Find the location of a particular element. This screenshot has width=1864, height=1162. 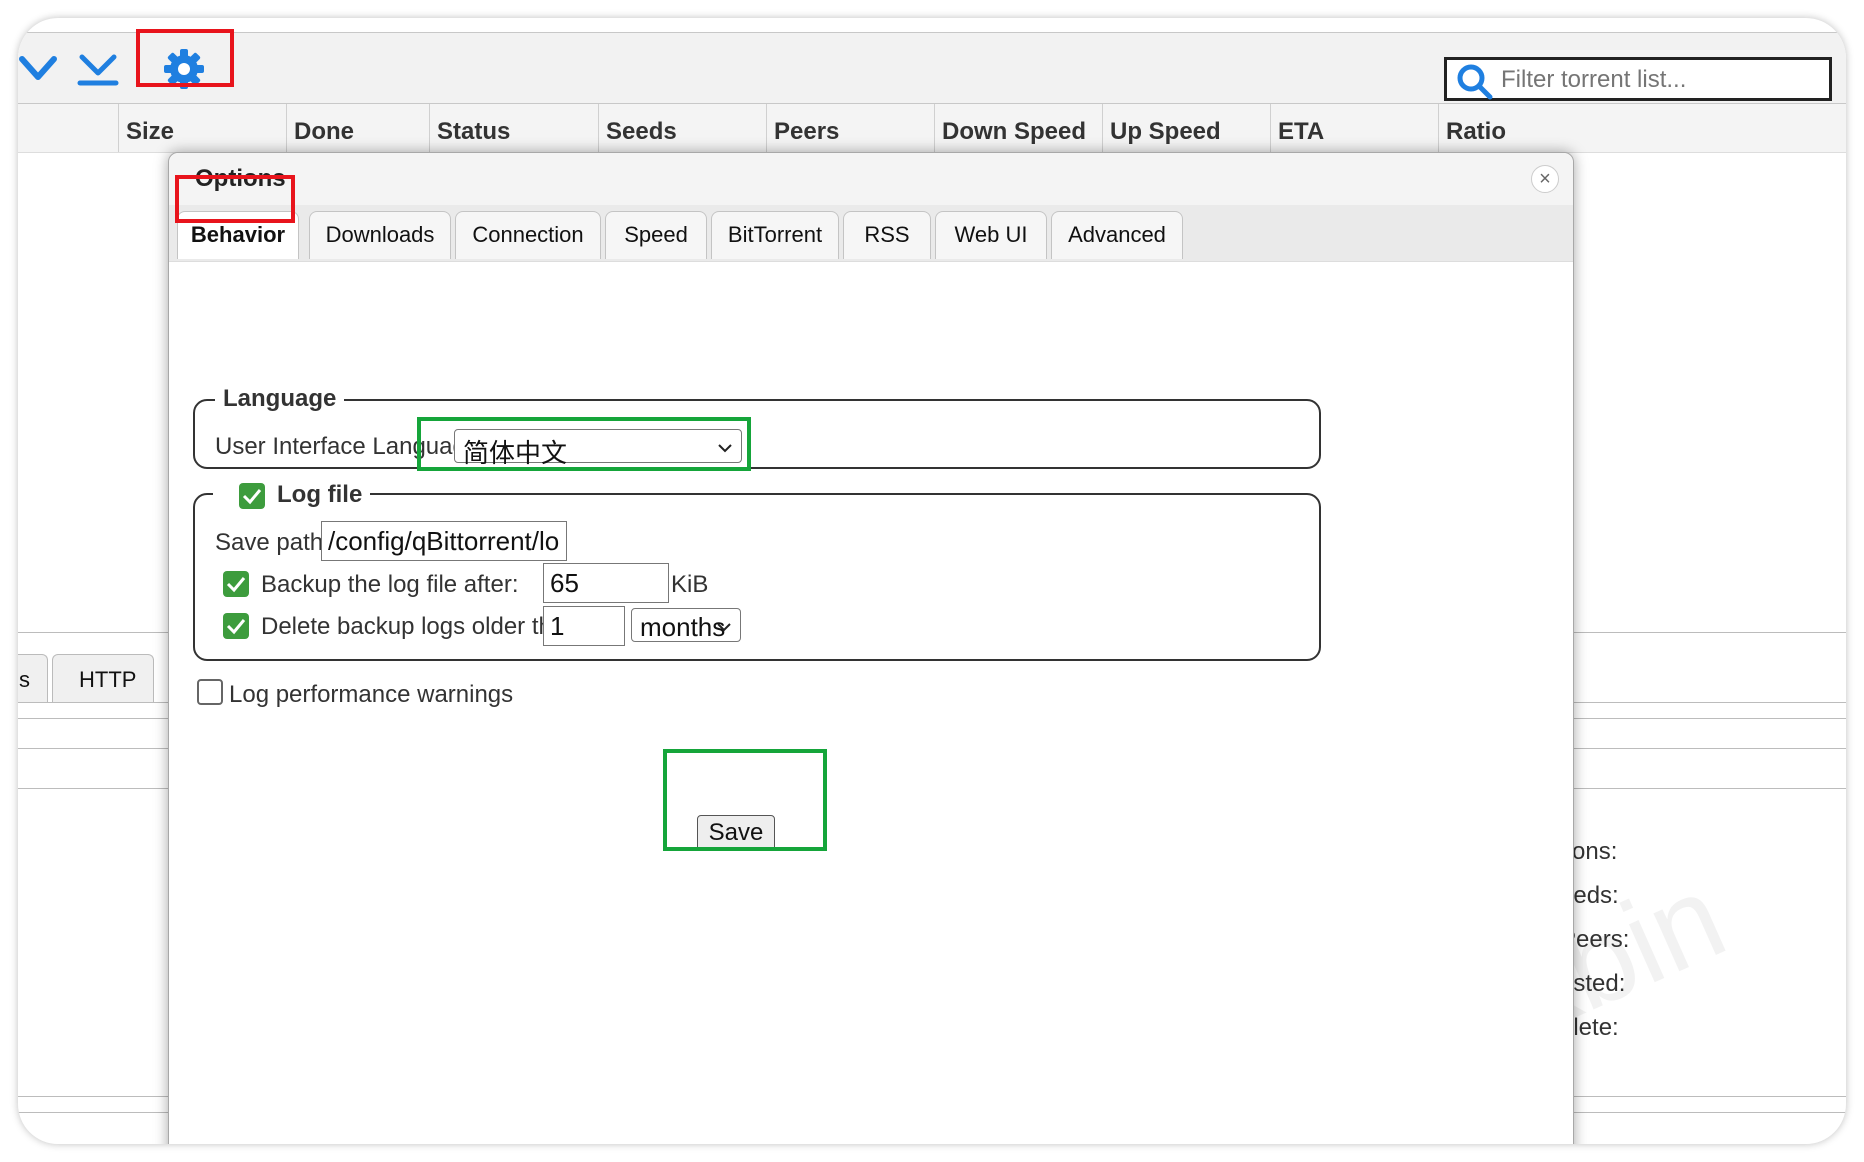

delete-backup-checkbox is located at coordinates (236, 626).